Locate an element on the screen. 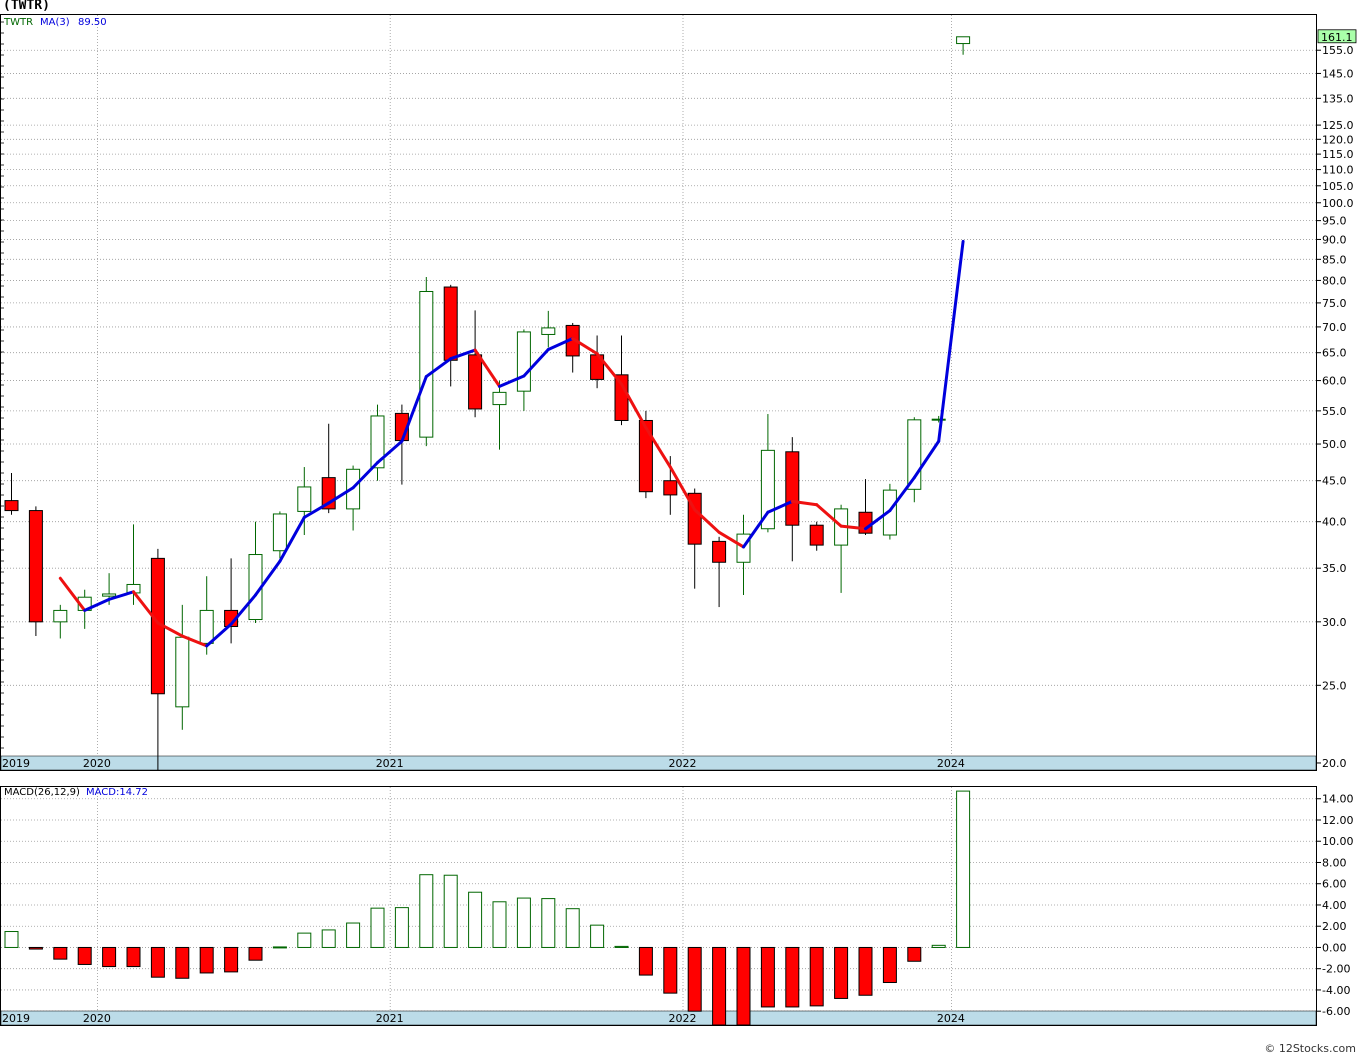  macd-x-axis-band is located at coordinates (658, 1018).